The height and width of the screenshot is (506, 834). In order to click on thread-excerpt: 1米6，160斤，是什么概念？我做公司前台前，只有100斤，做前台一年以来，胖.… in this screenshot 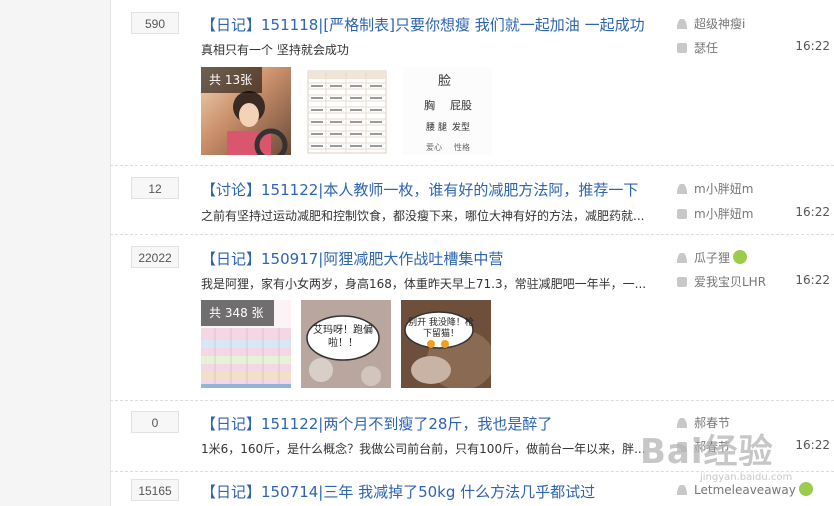, I will do `click(423, 449)`.